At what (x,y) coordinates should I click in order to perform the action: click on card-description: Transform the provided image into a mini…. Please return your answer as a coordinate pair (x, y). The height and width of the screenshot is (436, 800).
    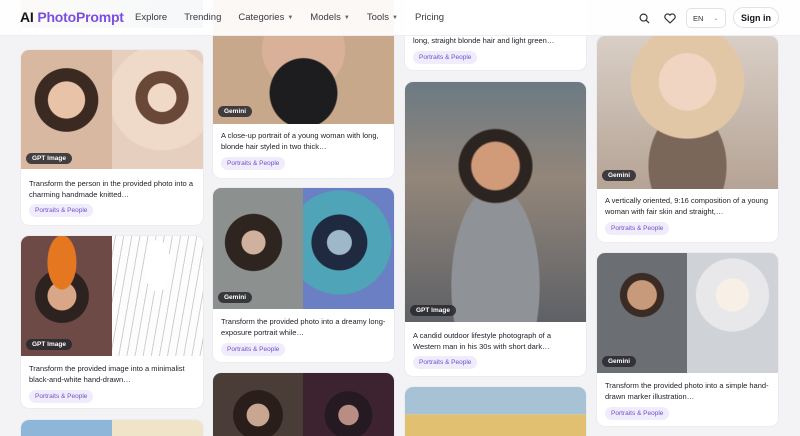
    Looking at the image, I should click on (107, 374).